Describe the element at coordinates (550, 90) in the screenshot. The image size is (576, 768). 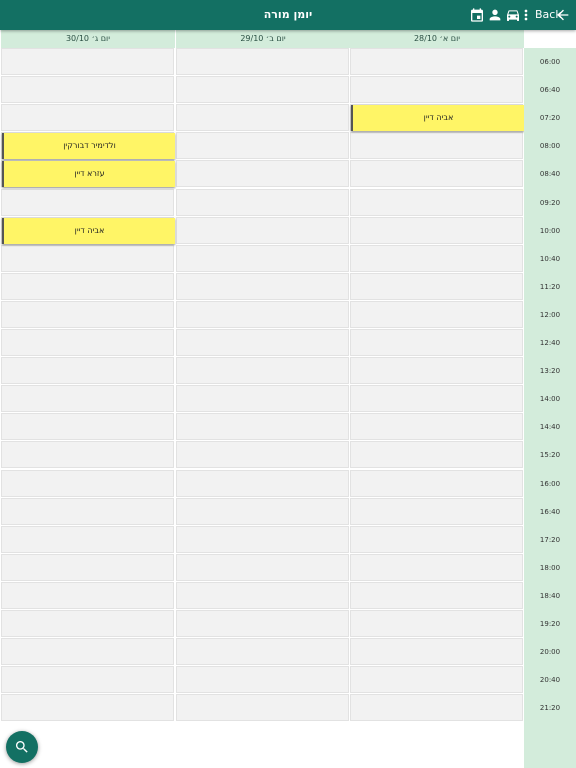
I see `time-label: 06:40` at that location.